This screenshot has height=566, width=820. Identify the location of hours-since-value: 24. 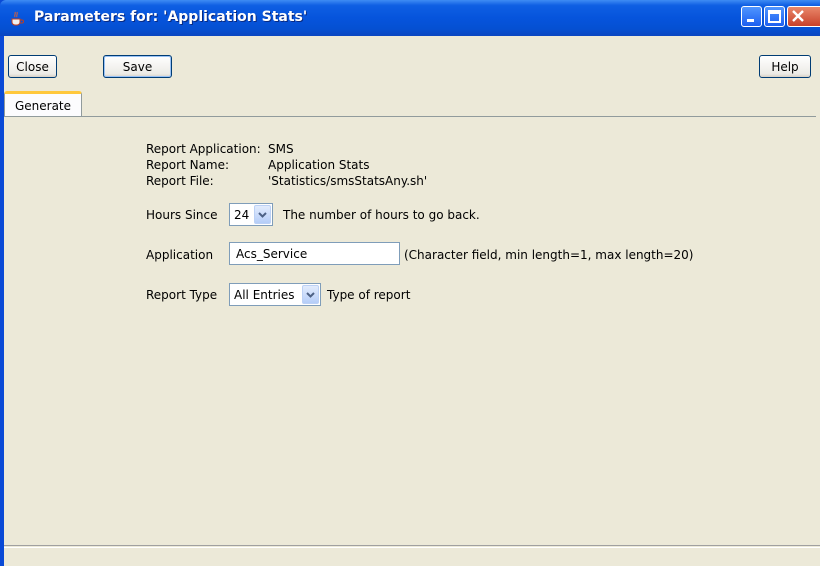
(242, 214).